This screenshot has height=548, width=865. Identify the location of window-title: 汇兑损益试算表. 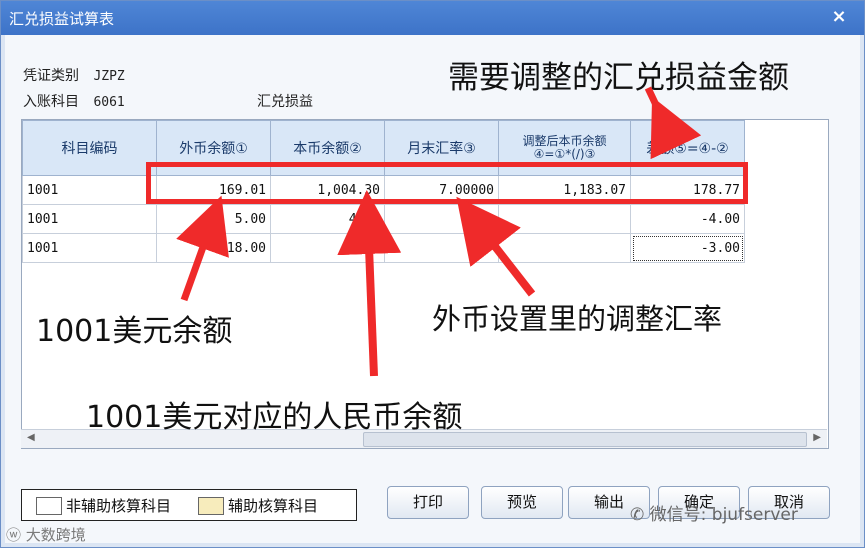
(62, 19).